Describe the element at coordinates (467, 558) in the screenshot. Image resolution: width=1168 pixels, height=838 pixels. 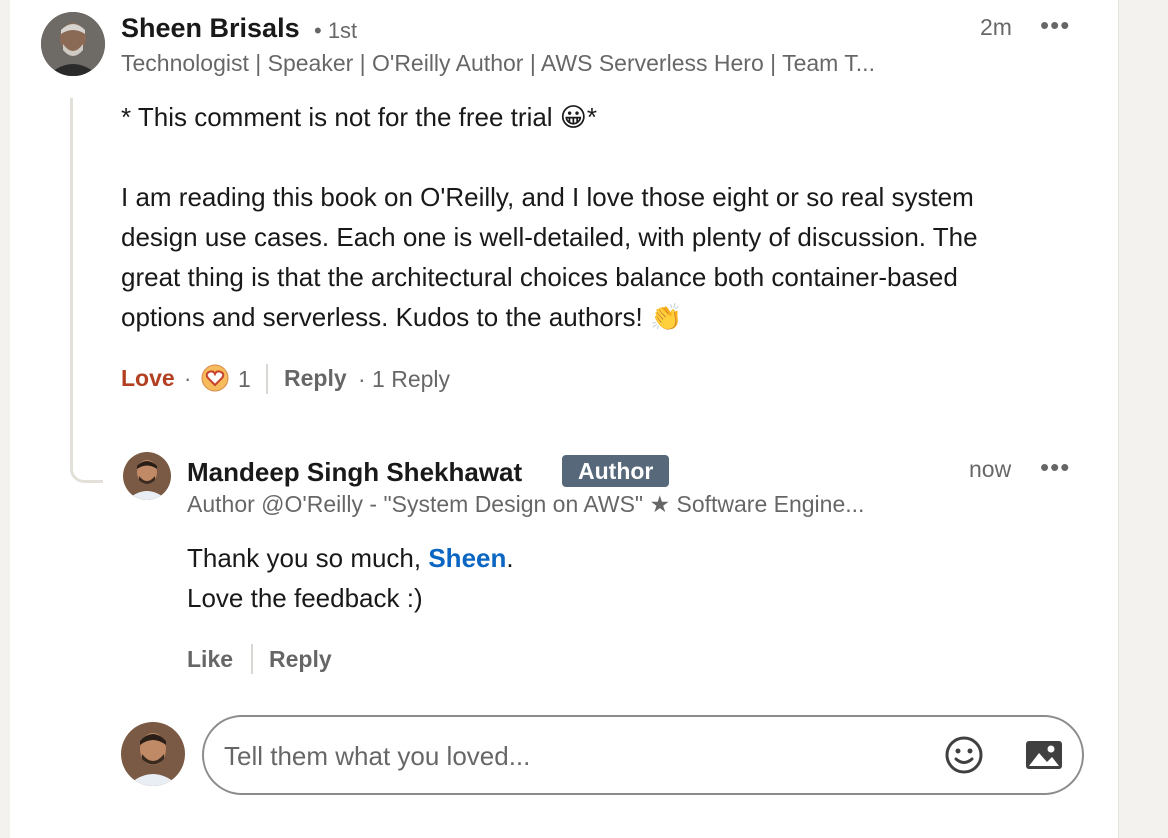
I see `mention-link: Sheen` at that location.